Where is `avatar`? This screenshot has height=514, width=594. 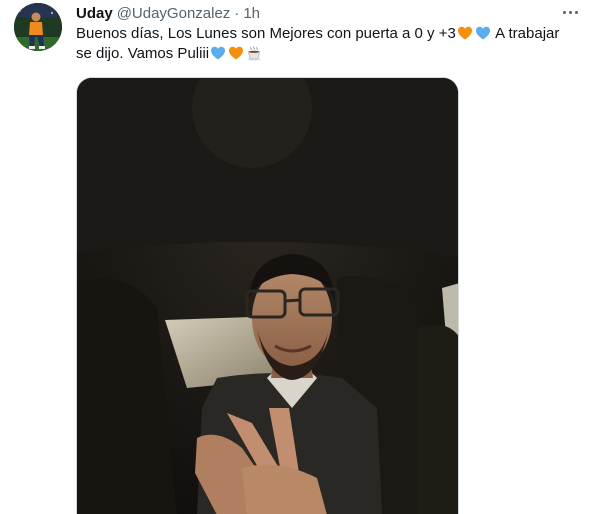 avatar is located at coordinates (38, 27).